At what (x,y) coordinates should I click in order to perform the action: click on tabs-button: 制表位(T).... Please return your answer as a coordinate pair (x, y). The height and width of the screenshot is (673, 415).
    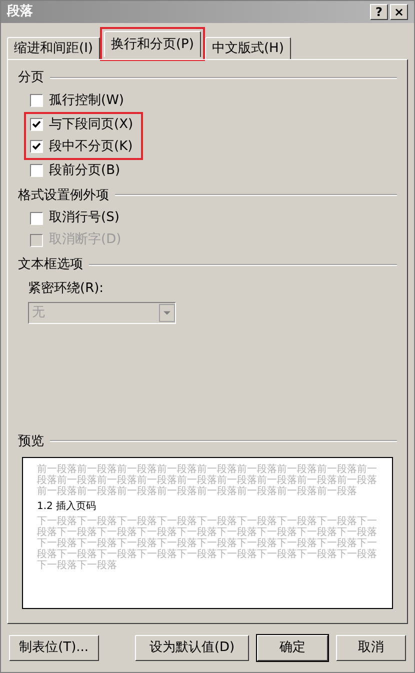
    Looking at the image, I should click on (54, 648).